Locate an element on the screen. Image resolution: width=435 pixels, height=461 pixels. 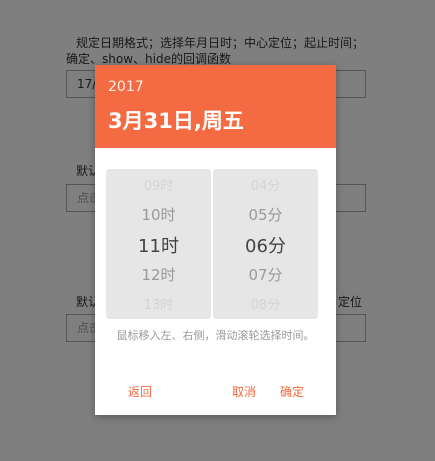
confirm-button: 确定 is located at coordinates (292, 391).